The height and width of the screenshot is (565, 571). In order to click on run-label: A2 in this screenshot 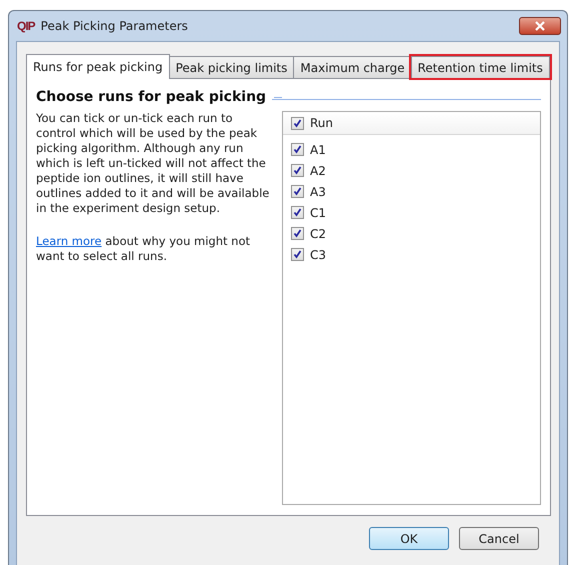, I will do `click(318, 171)`.